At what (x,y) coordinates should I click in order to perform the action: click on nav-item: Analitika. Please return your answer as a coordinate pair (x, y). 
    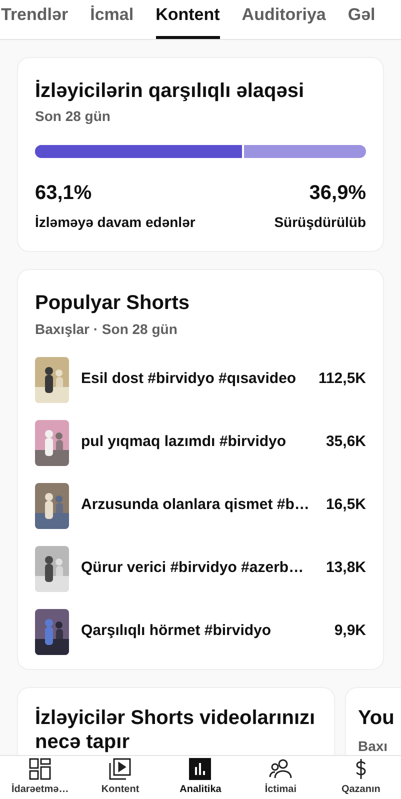
    Looking at the image, I should click on (200, 777).